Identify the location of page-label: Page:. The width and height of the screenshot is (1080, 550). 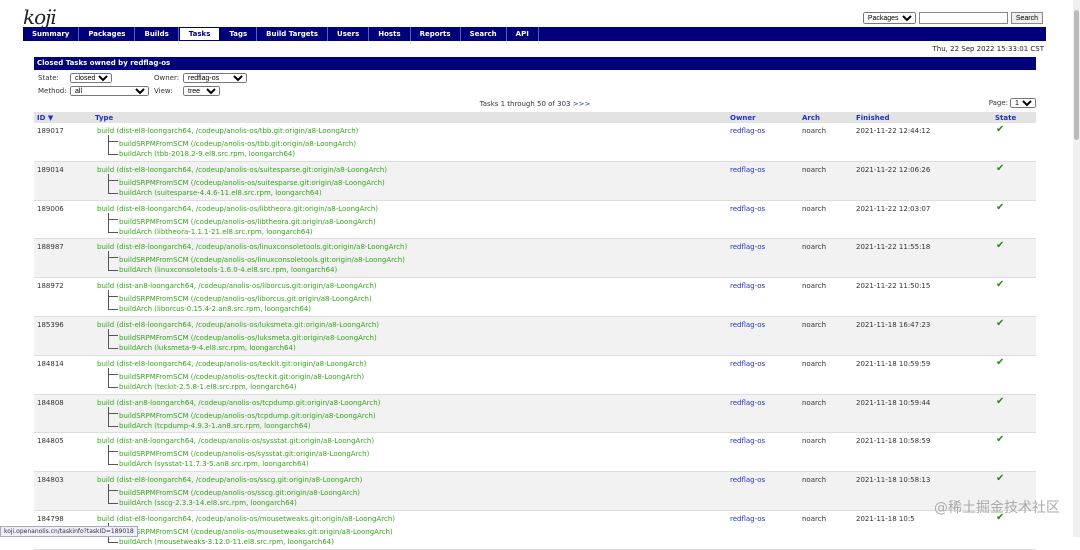
(998, 103).